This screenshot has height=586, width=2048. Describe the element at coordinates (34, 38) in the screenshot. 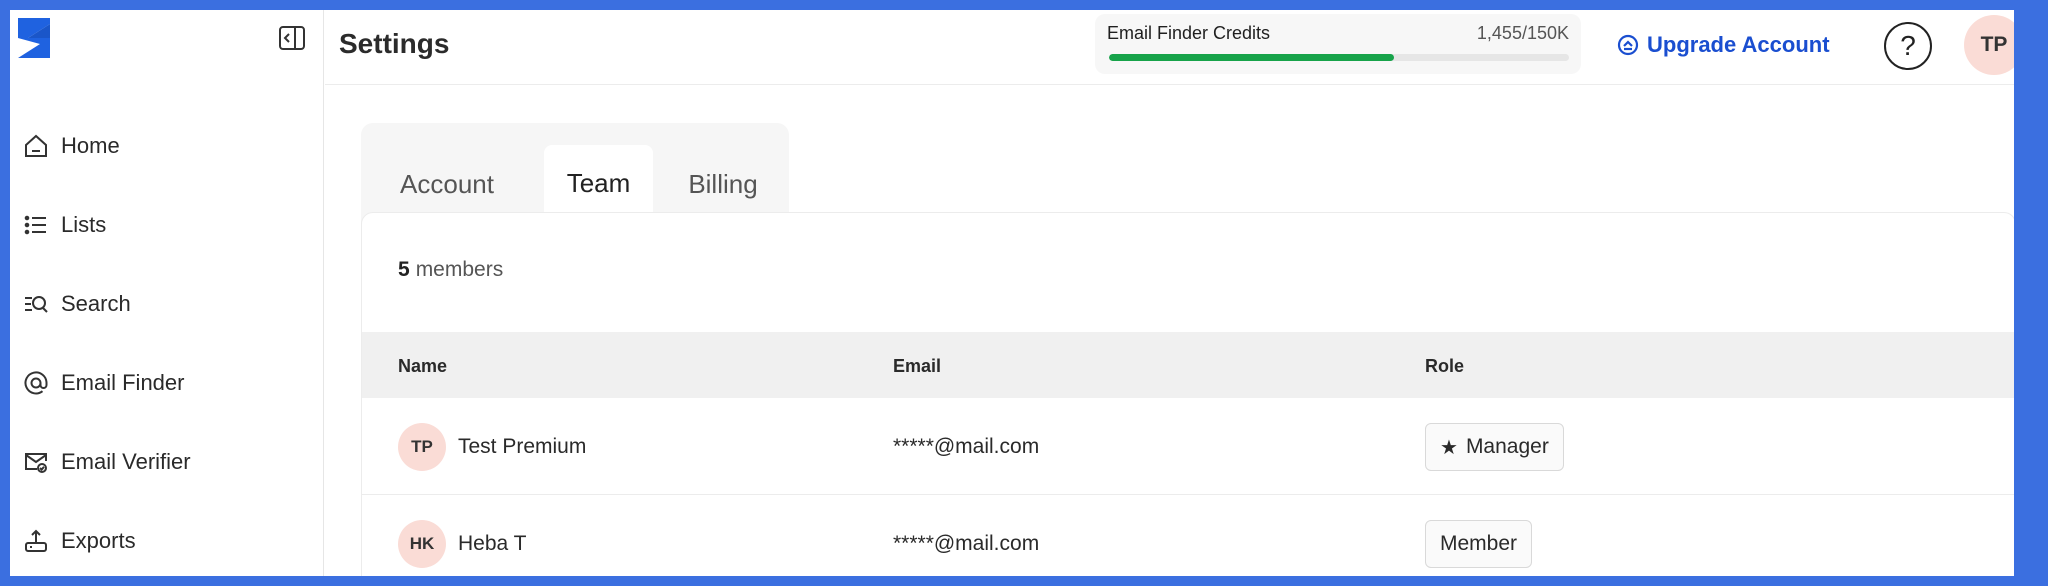

I see `brand-logo-icon` at that location.